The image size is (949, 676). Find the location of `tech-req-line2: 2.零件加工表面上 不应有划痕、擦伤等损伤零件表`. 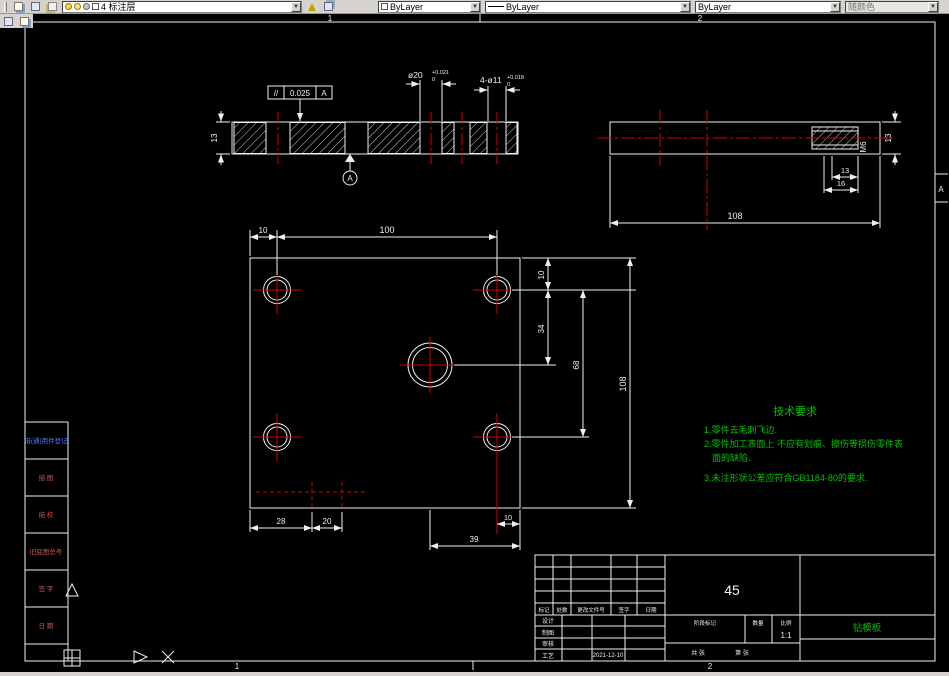

tech-req-line2: 2.零件加工表面上 不应有划痕、擦伤等损伤零件表 is located at coordinates (803, 443).